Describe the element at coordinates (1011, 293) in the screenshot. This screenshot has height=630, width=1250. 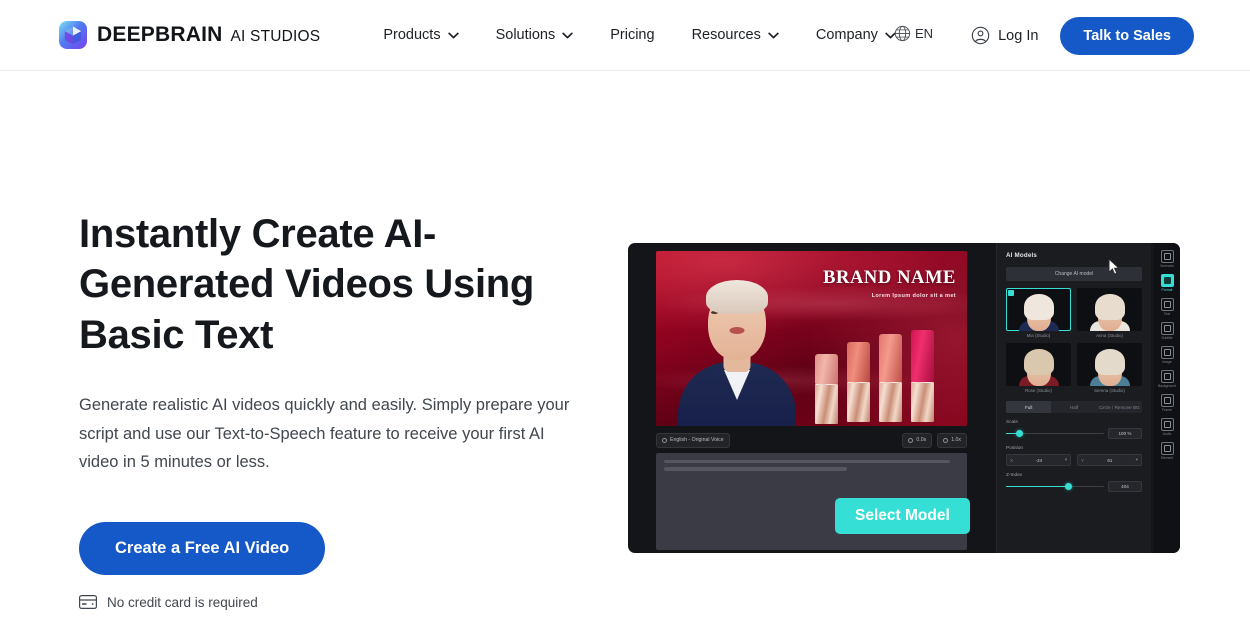
I see `selected-check-icon` at that location.